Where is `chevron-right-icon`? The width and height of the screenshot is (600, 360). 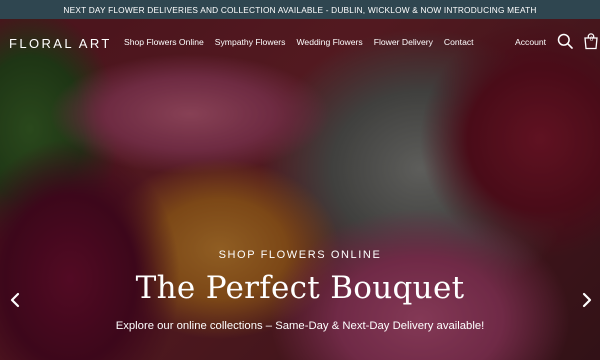
chevron-right-icon is located at coordinates (587, 300).